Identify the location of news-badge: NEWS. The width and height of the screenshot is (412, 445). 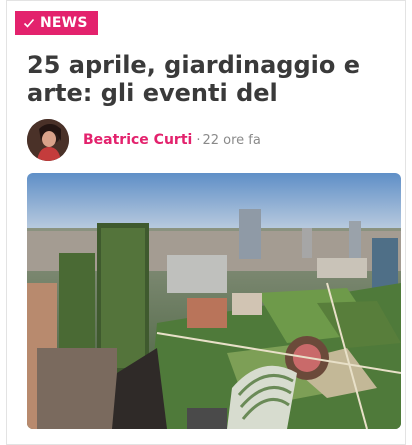
(56, 23).